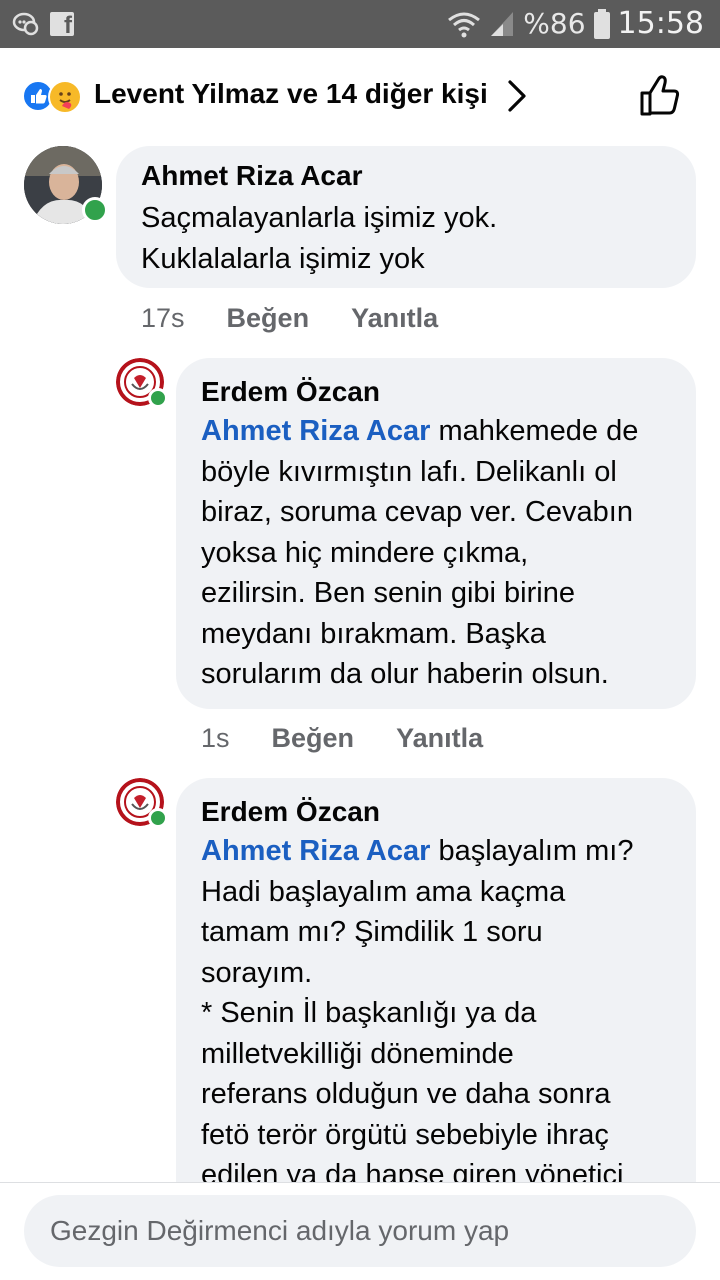 This screenshot has height=1280, width=720. What do you see at coordinates (406, 1094) in the screenshot?
I see `comment-line: referans olduğun ve daha sonra` at bounding box center [406, 1094].